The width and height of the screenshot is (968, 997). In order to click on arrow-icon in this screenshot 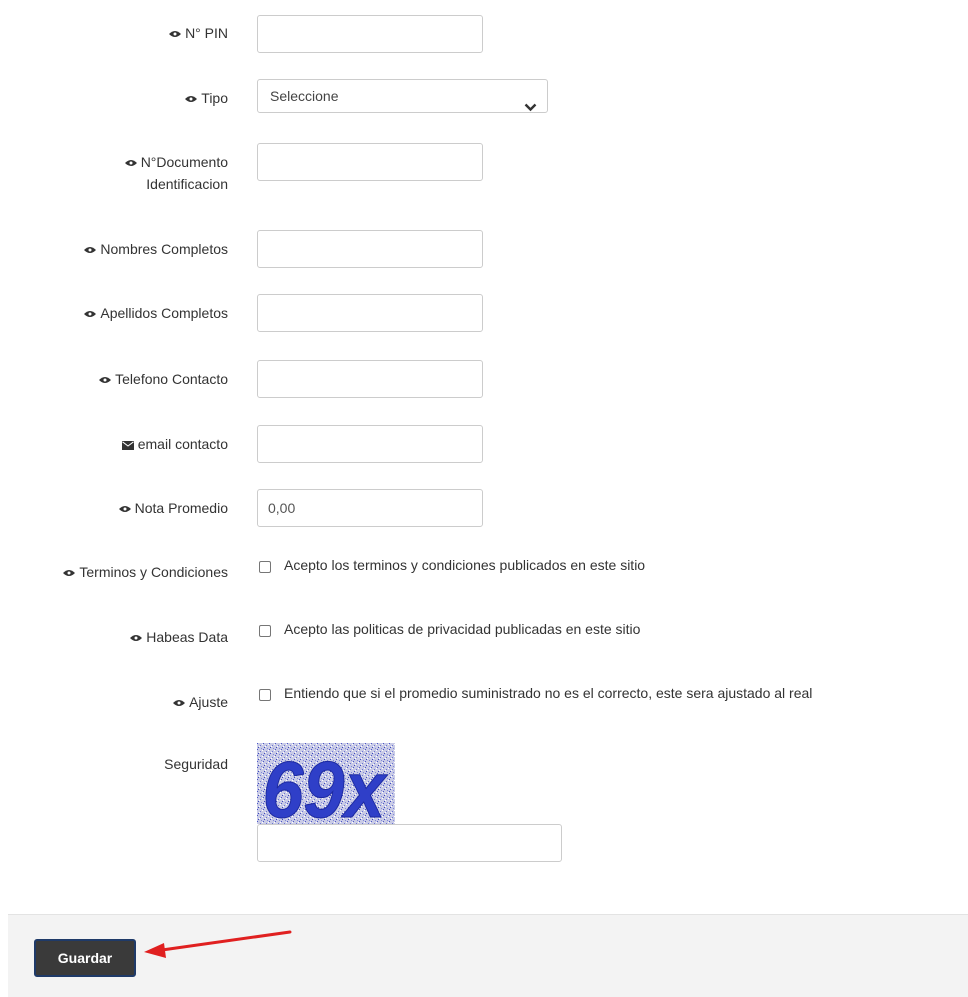, I will do `click(217, 944)`.